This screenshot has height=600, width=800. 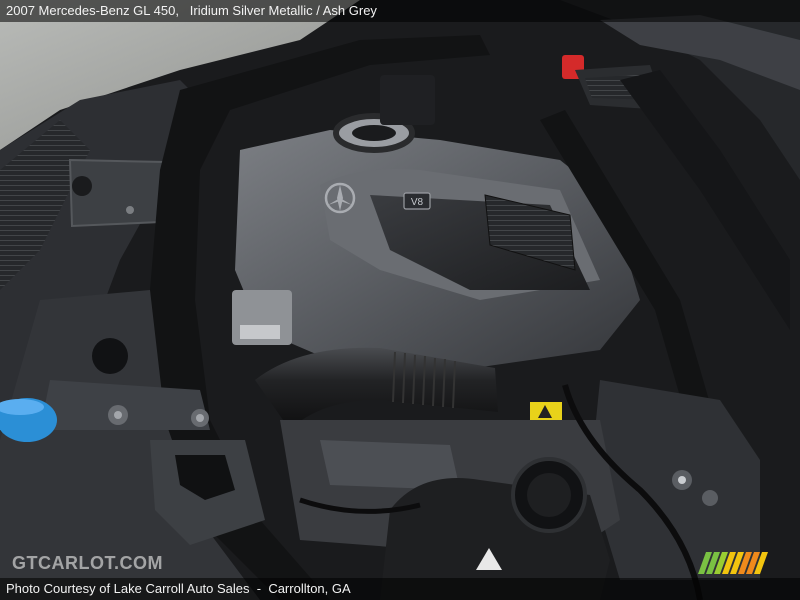 What do you see at coordinates (417, 202) in the screenshot?
I see `v8-badge-text: V8` at bounding box center [417, 202].